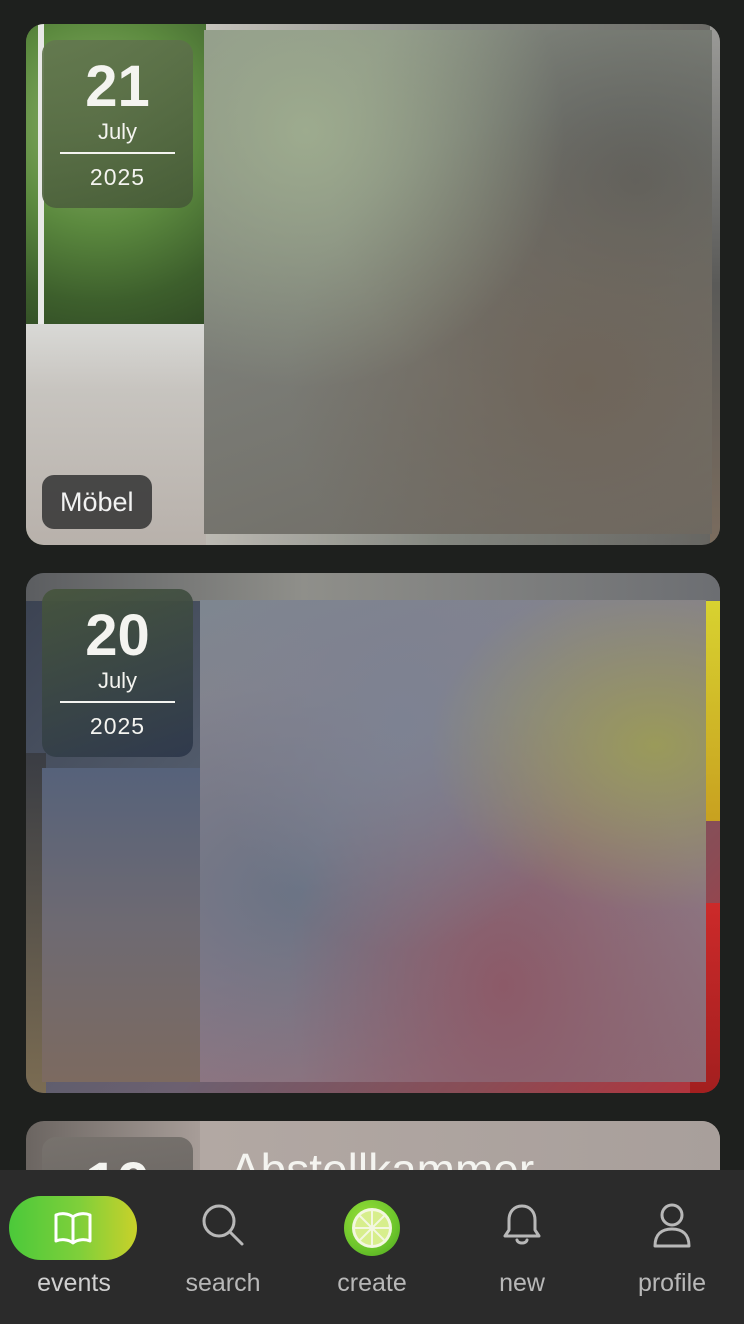 The height and width of the screenshot is (1324, 744). What do you see at coordinates (74, 1283) in the screenshot?
I see `tab-label: events` at bounding box center [74, 1283].